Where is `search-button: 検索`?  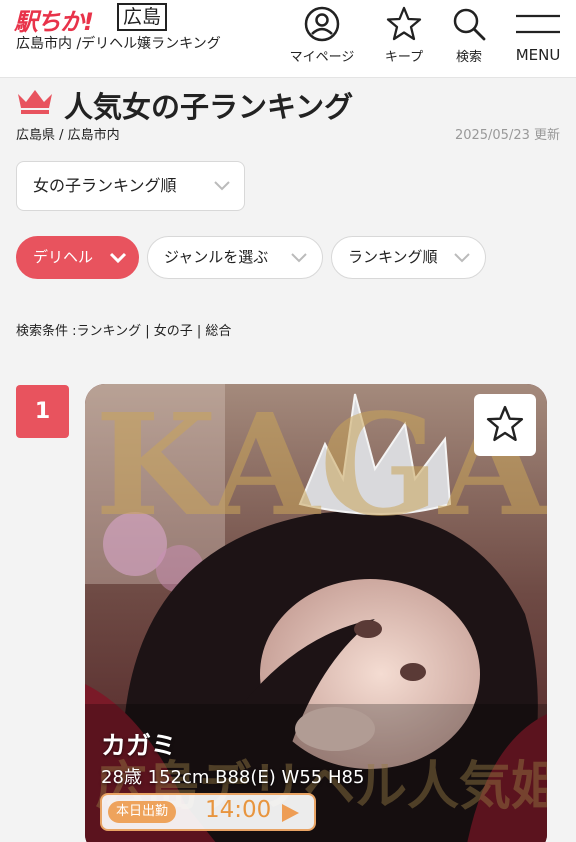 search-button: 検索 is located at coordinates (469, 35).